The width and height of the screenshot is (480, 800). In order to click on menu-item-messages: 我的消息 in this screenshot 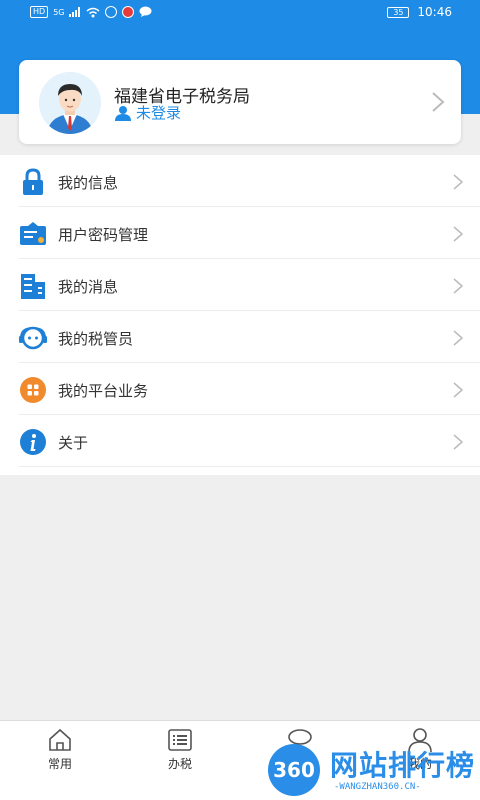, I will do `click(240, 285)`.